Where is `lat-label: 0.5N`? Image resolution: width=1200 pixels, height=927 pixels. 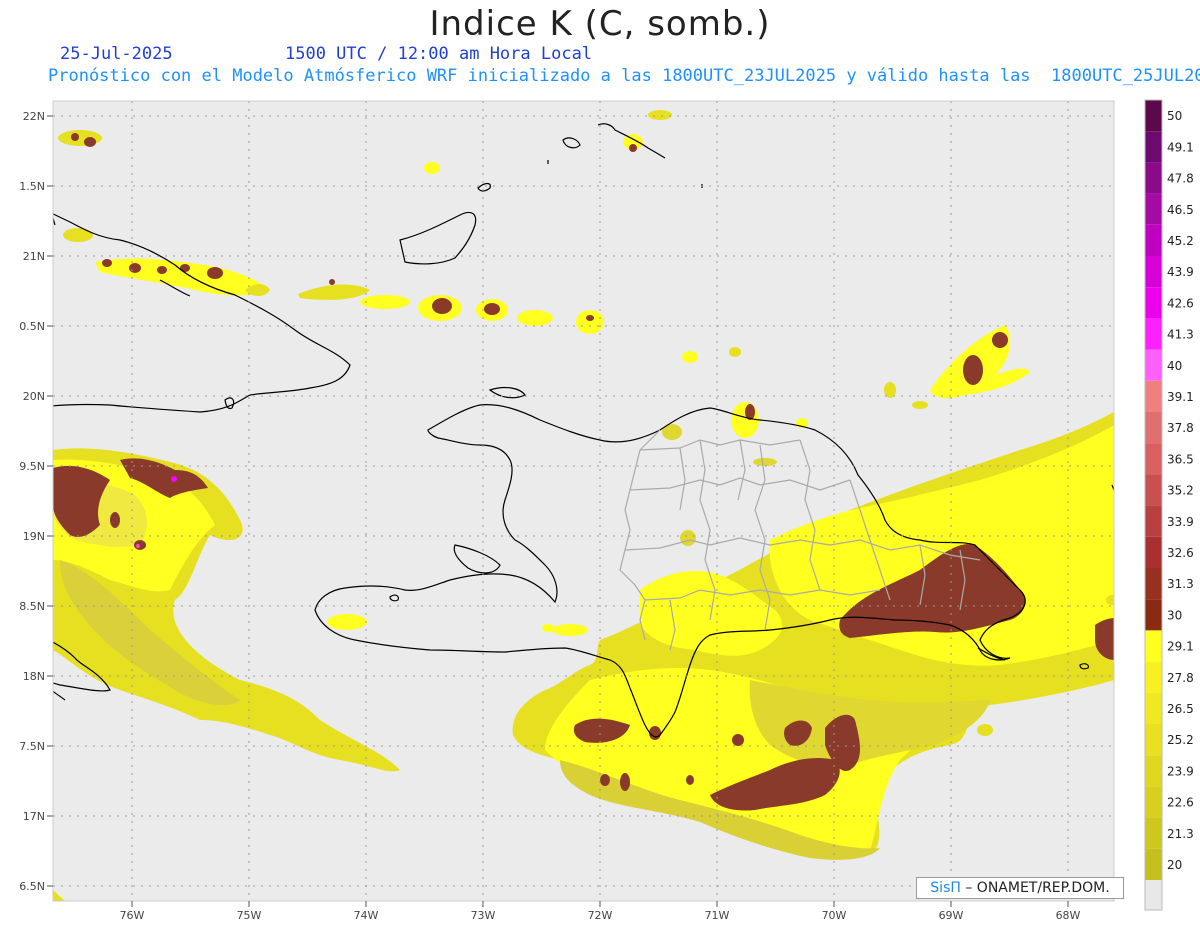
lat-label: 0.5N is located at coordinates (32, 326).